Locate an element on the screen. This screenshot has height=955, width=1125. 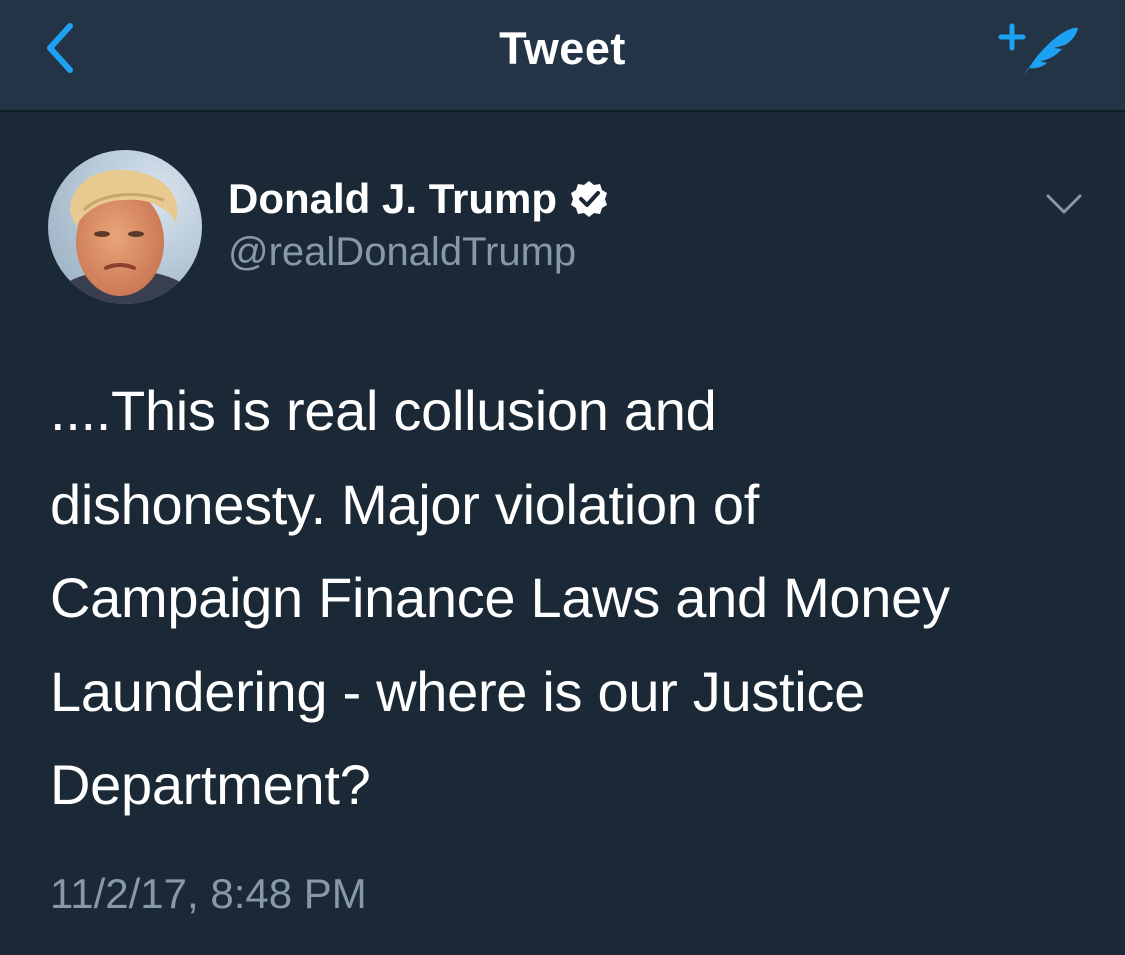
tweet-timestamp: 11/2/17, 8:48 PM is located at coordinates (208, 894).